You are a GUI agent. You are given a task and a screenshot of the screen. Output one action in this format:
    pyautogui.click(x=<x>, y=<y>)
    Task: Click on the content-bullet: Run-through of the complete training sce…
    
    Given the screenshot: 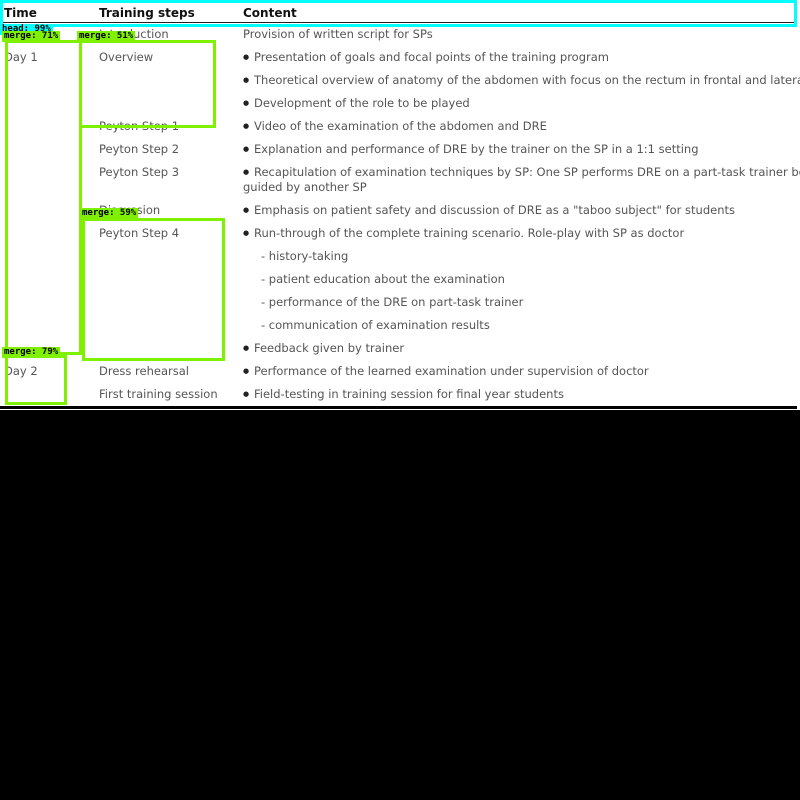 What is the action you would take?
    pyautogui.click(x=463, y=233)
    